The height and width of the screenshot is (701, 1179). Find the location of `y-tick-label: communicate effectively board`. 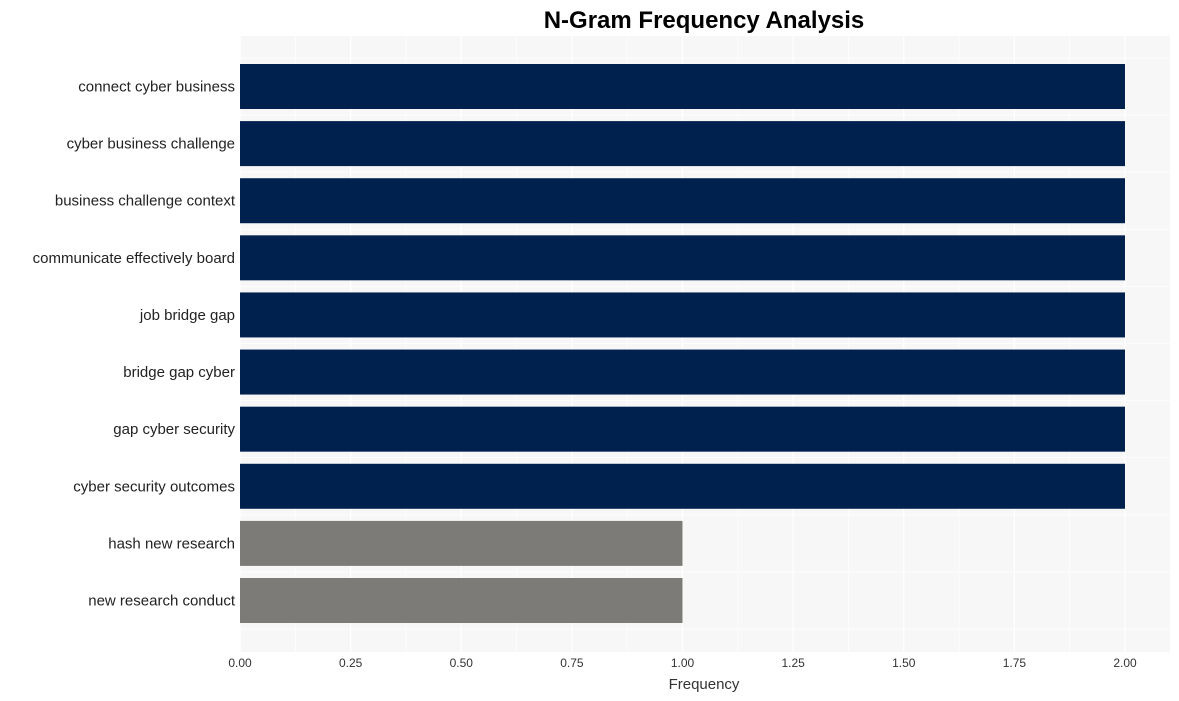

y-tick-label: communicate effectively board is located at coordinates (134, 258).